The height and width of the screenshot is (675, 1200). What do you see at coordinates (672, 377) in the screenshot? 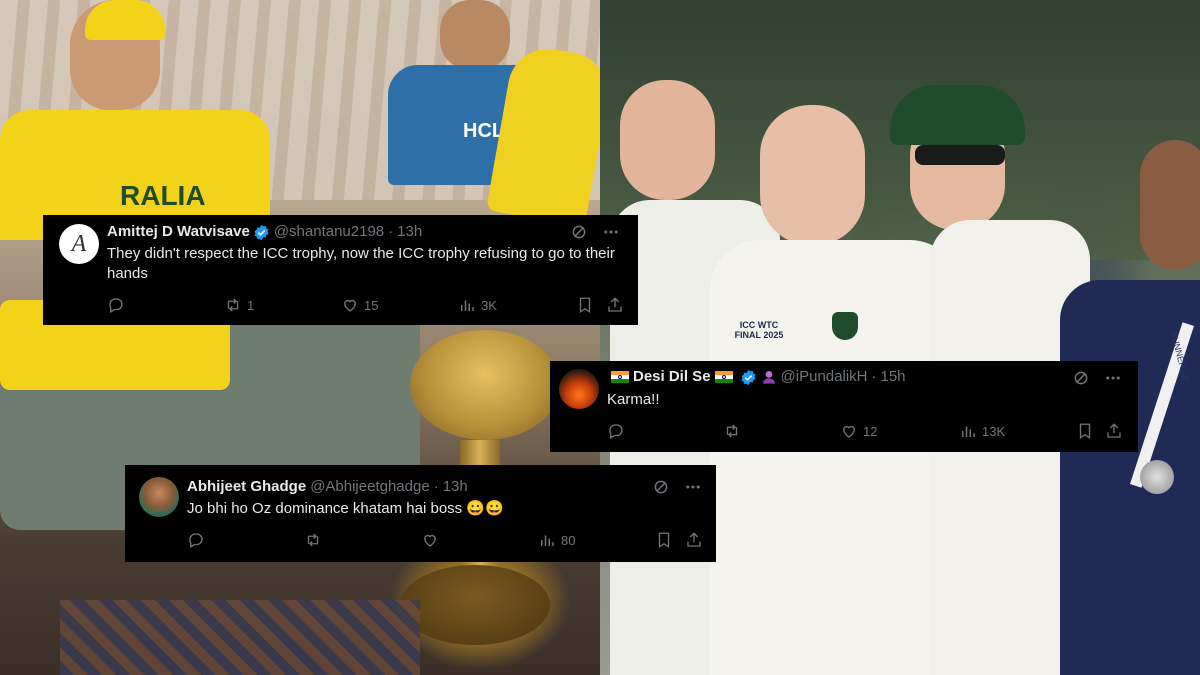
I see `display-name: Desi Dil Se` at bounding box center [672, 377].